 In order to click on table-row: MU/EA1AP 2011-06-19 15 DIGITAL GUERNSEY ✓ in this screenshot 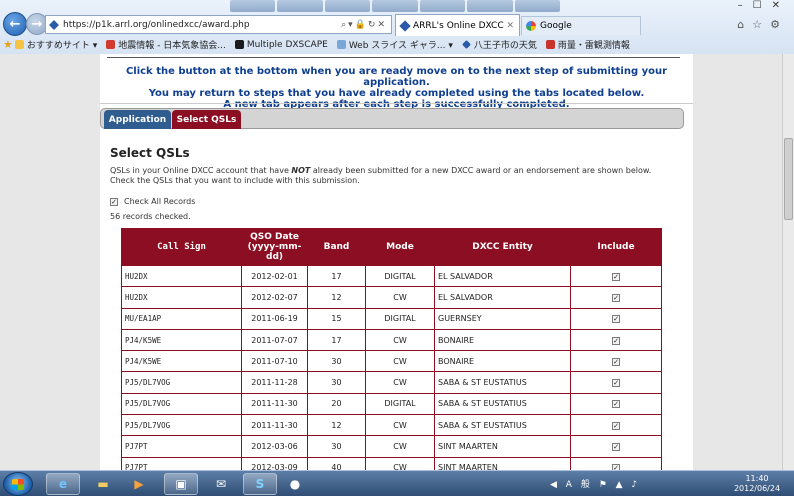, I will do `click(391, 318)`.